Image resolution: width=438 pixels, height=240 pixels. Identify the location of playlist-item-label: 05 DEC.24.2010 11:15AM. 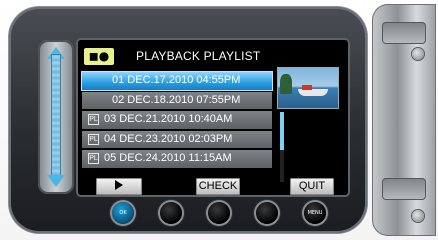
(168, 158).